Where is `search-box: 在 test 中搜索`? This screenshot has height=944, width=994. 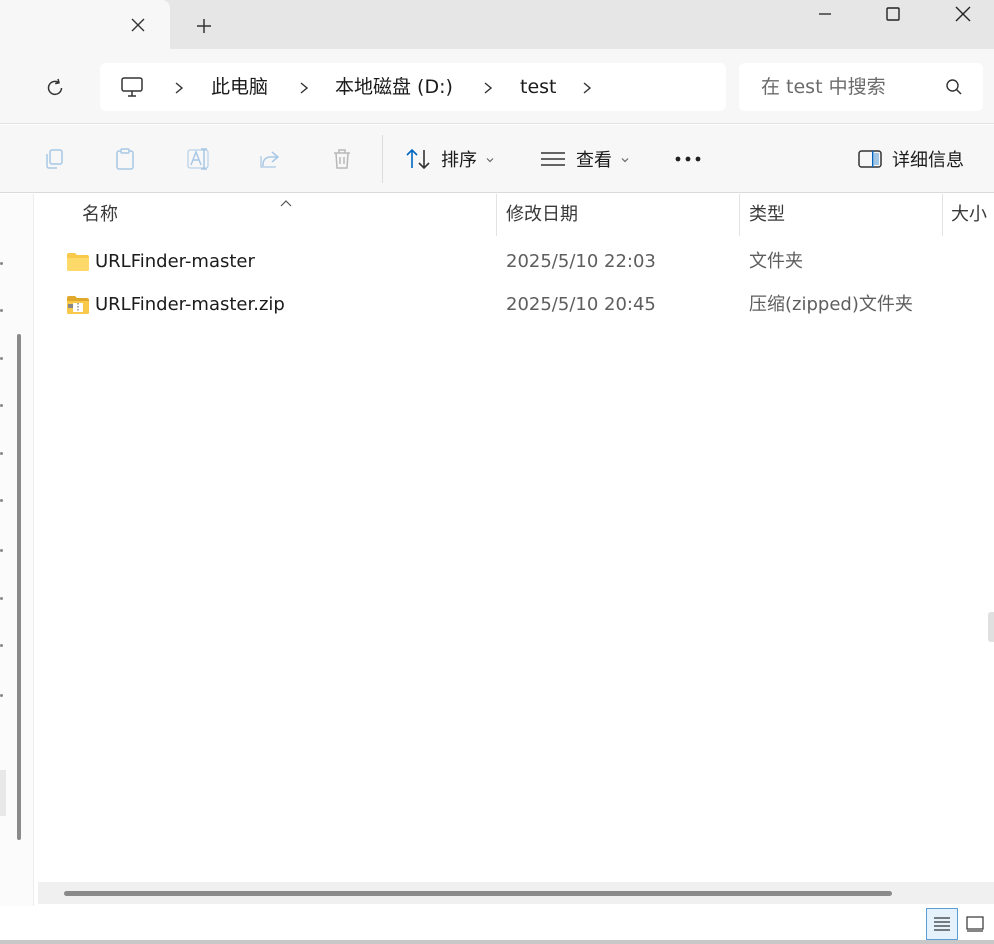
search-box: 在 test 中搜索 is located at coordinates (861, 87).